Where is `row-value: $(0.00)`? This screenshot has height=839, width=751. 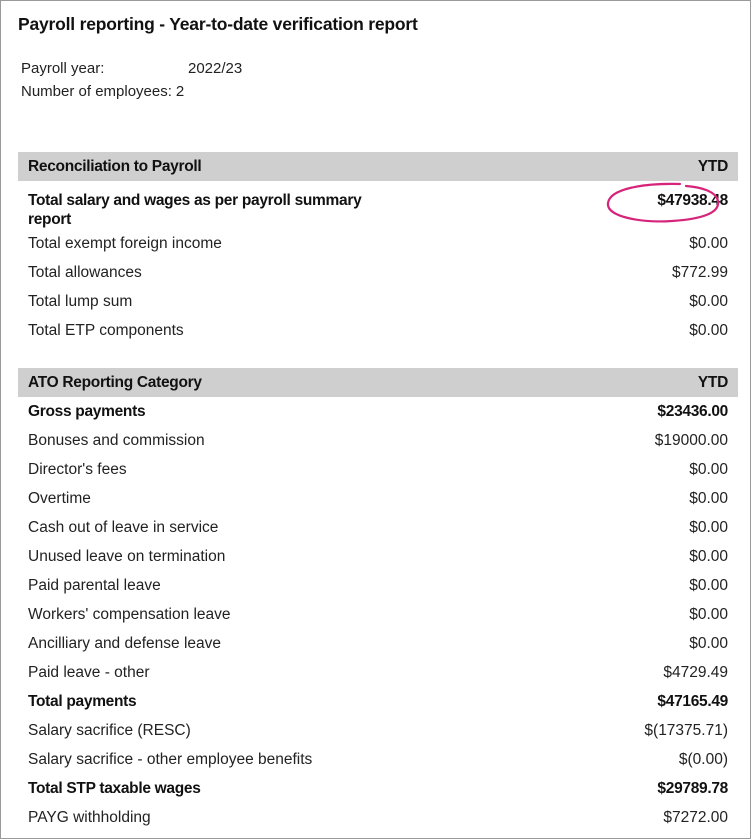 row-value: $(0.00) is located at coordinates (703, 759).